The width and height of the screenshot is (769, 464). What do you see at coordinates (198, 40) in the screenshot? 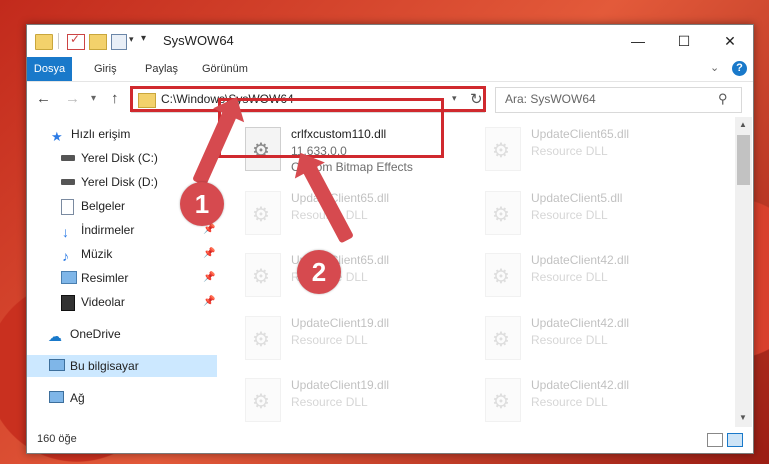
I see `window-title: SysWOW64` at bounding box center [198, 40].